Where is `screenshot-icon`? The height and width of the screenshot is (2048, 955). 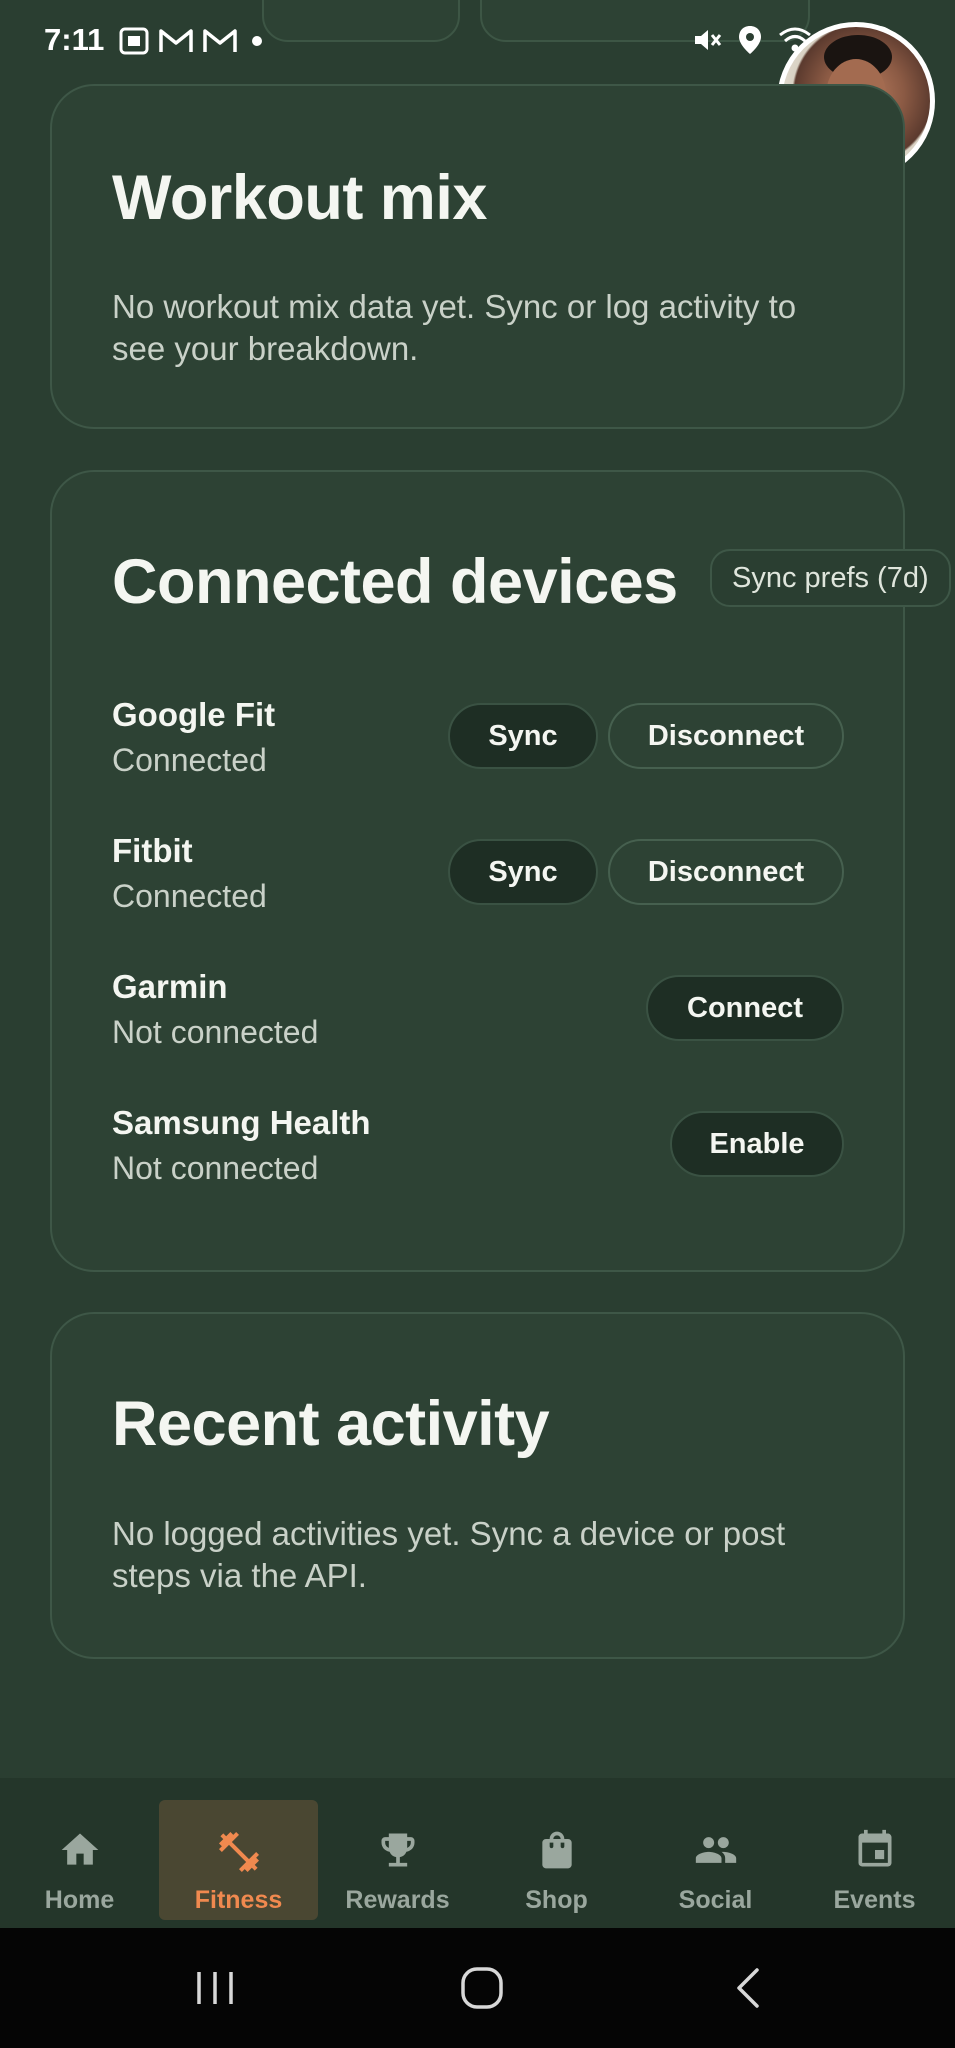
screenshot-icon is located at coordinates (134, 43).